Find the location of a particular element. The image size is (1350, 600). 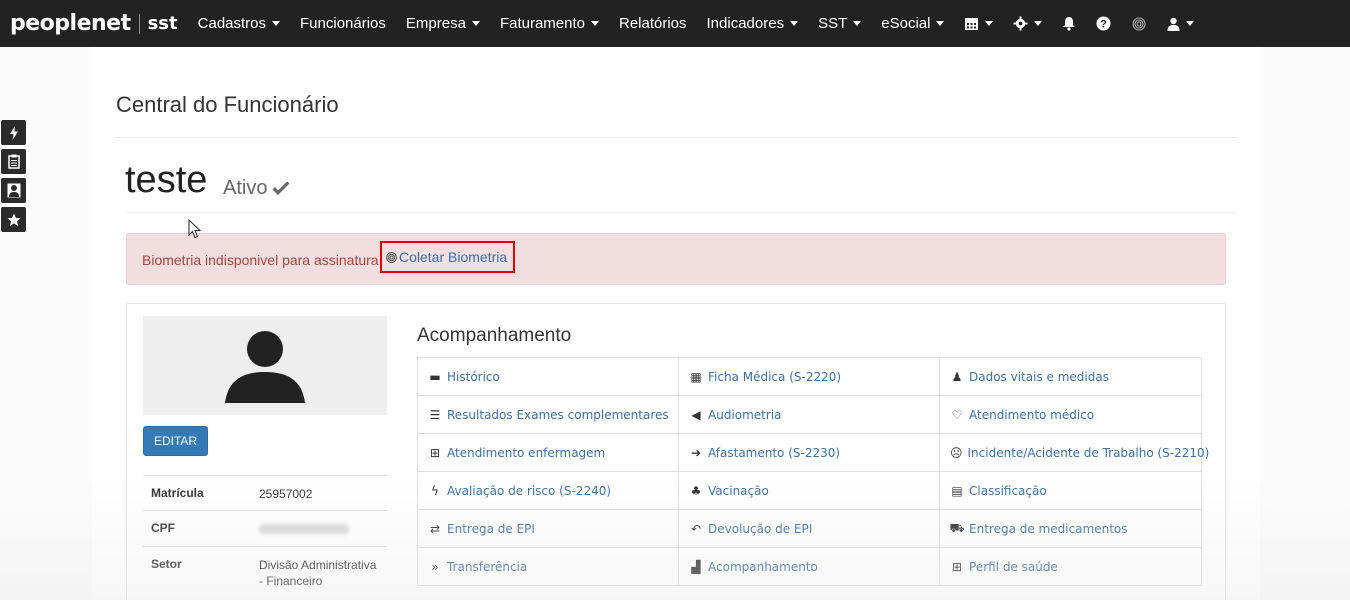

acompanhamento-item: ♟ Dados vitais e medidas is located at coordinates (1071, 377).